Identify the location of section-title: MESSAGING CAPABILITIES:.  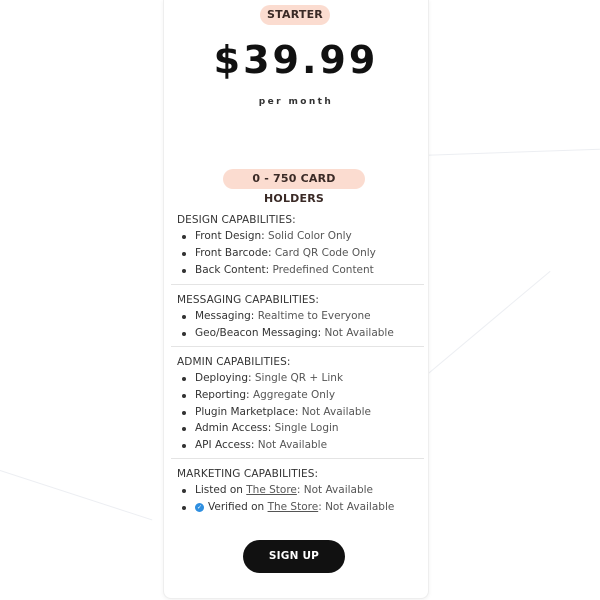
(248, 300).